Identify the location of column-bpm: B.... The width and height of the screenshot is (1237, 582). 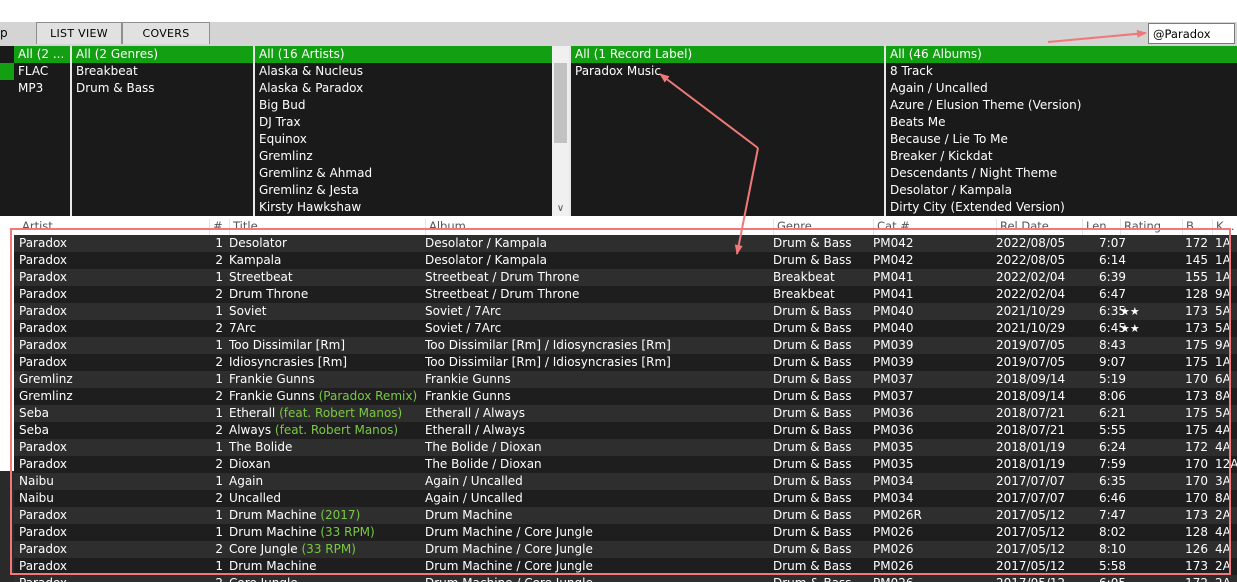
(1197, 227).